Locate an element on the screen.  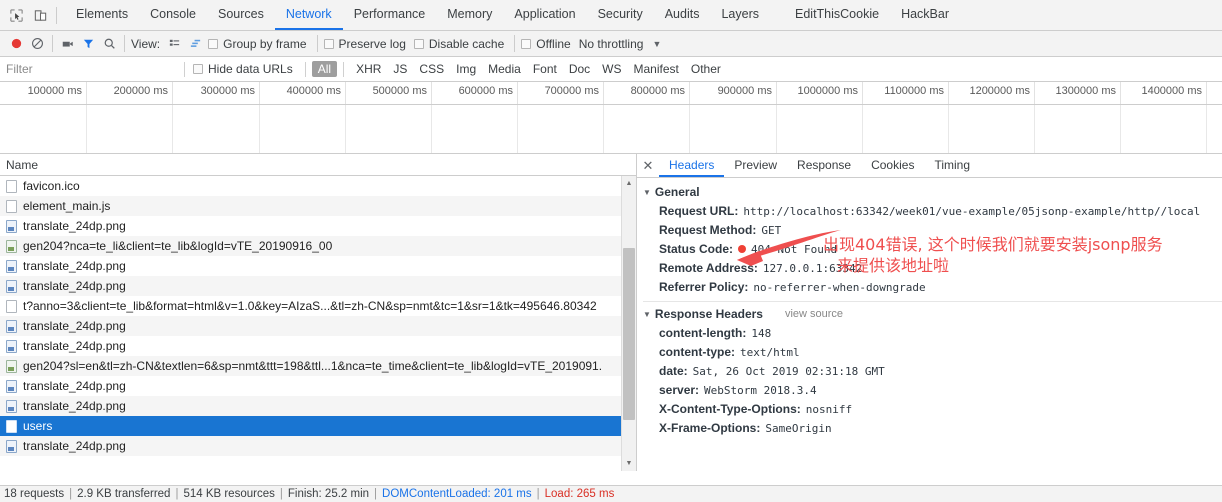
scroll-up-arrow-icon: ▲ is located at coordinates (629, 183).